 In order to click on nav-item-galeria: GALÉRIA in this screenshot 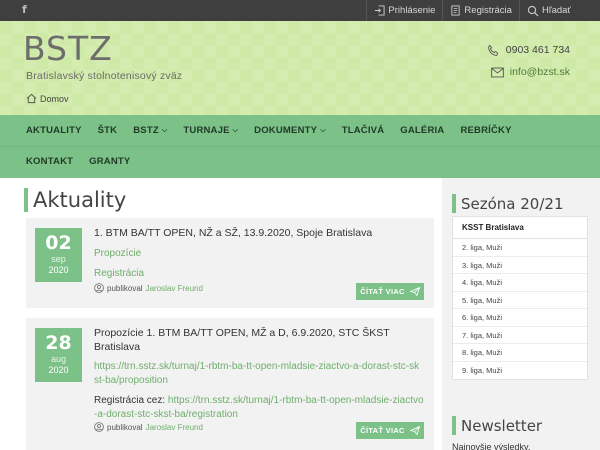, I will do `click(422, 130)`.